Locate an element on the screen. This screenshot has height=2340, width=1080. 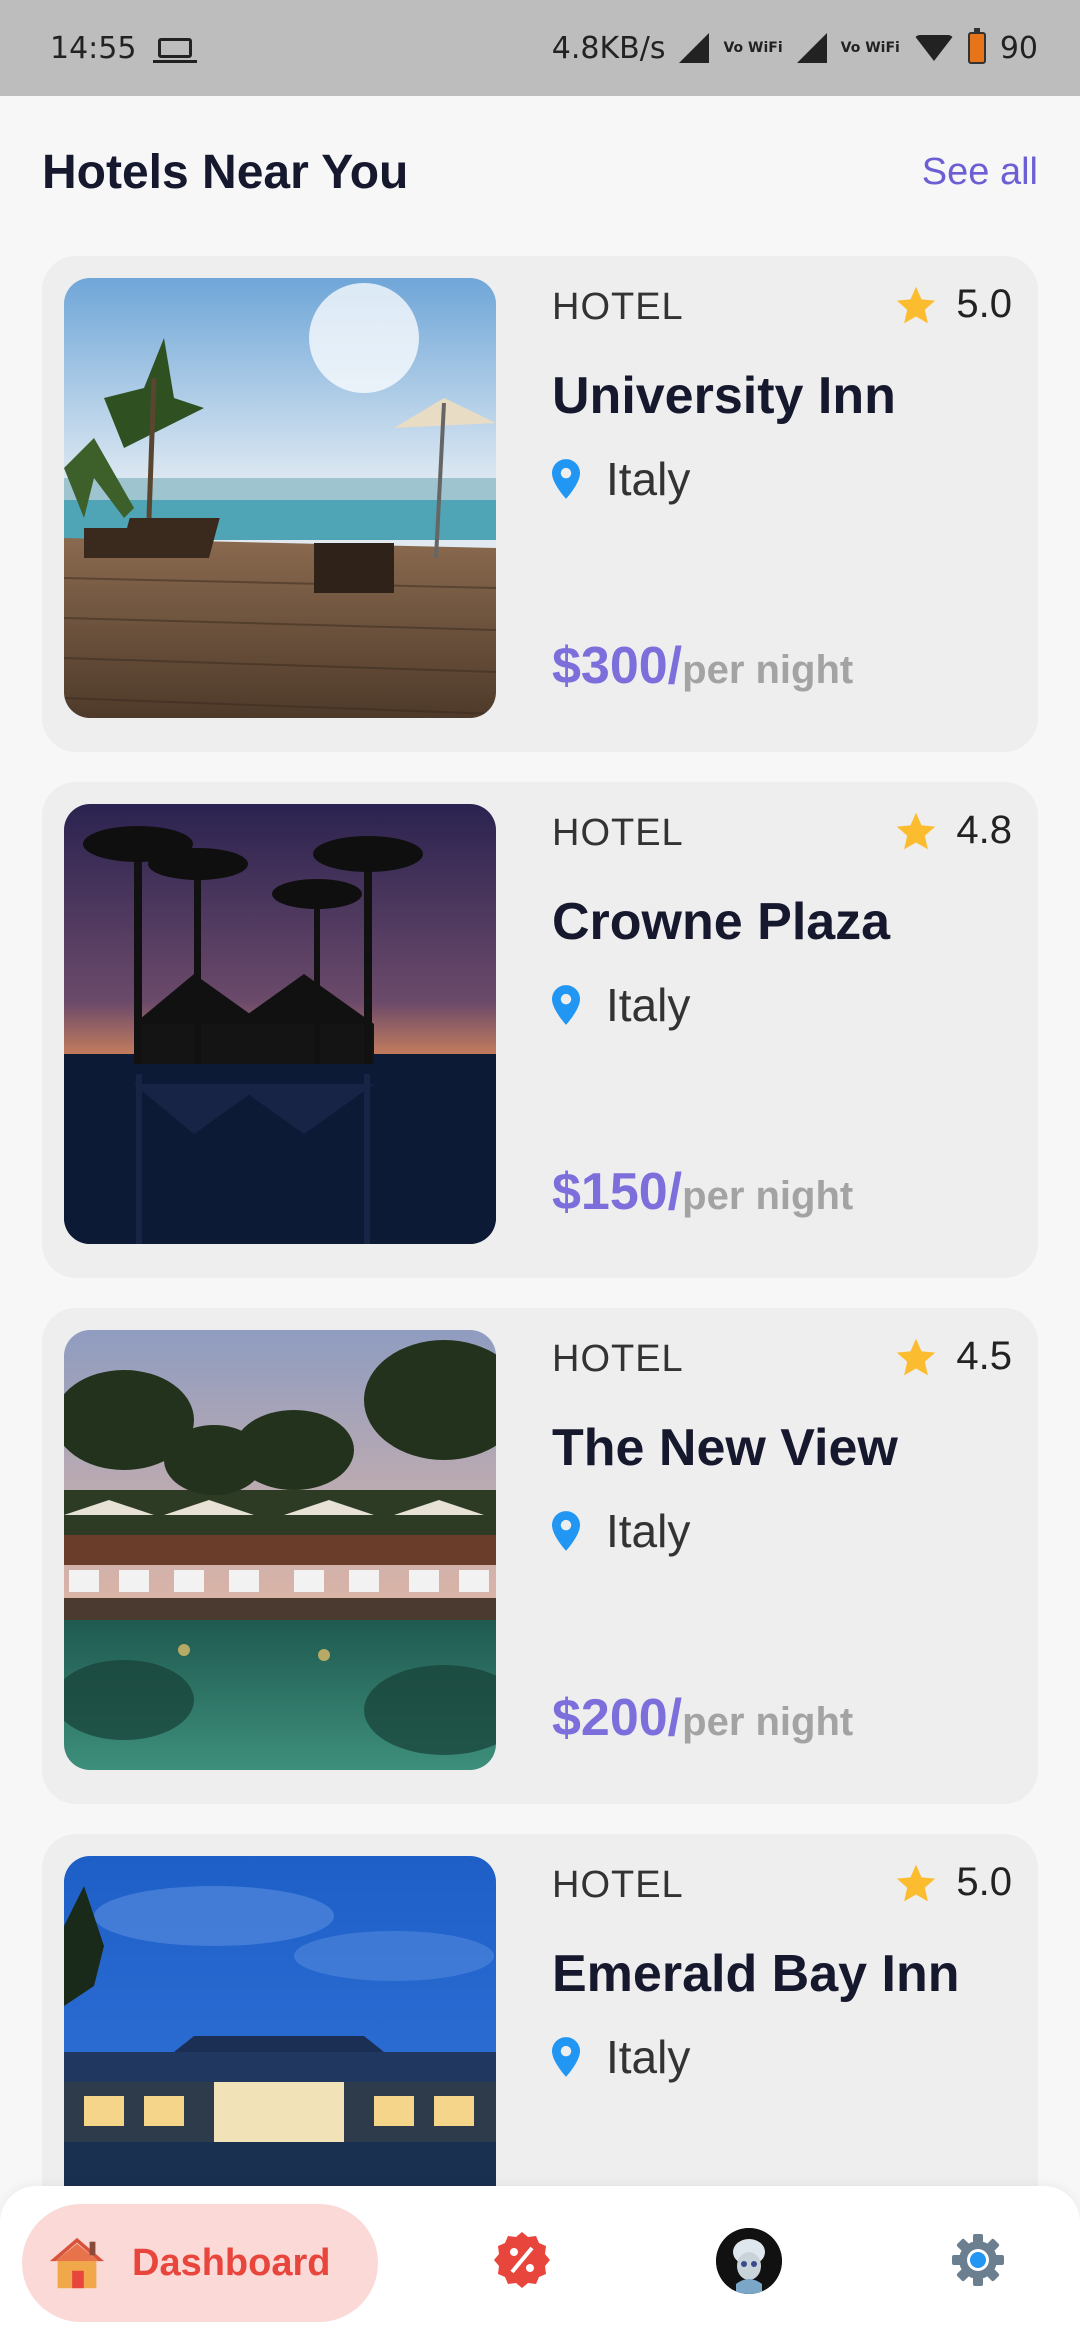
battery-icon is located at coordinates (976, 46).